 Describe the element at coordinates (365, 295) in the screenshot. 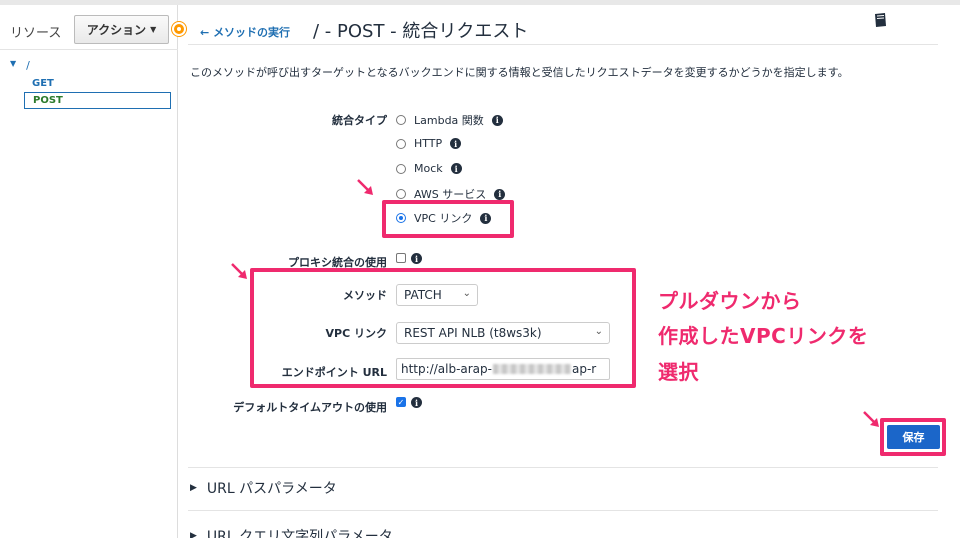

I see `method-label: メソッド` at that location.